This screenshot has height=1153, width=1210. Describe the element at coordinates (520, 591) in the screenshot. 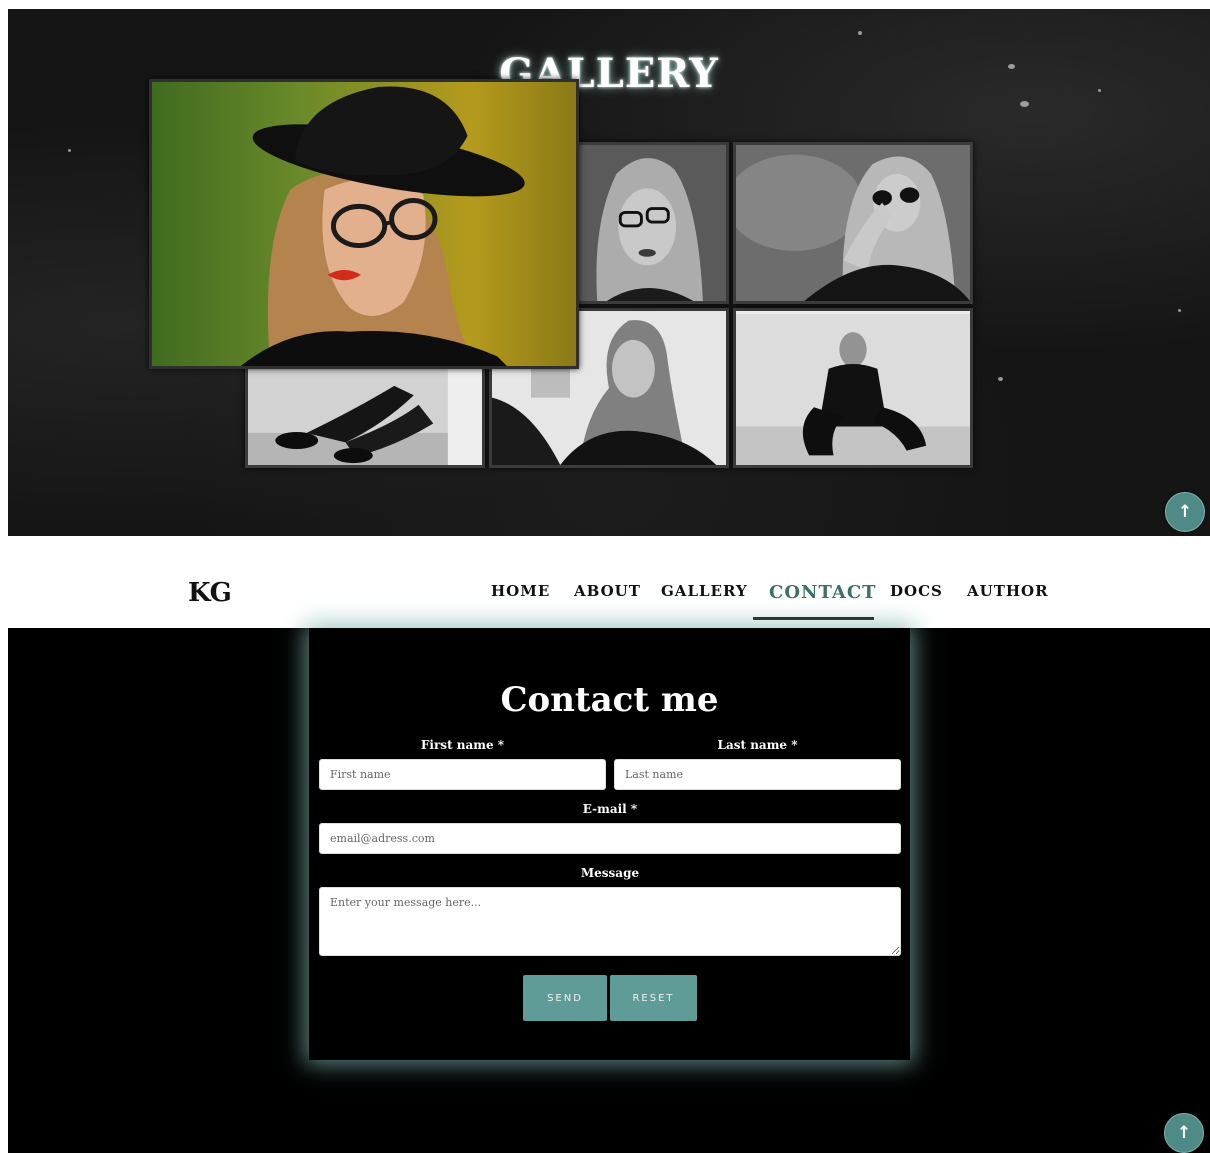

I see `nav-item-home: HOME` at that location.